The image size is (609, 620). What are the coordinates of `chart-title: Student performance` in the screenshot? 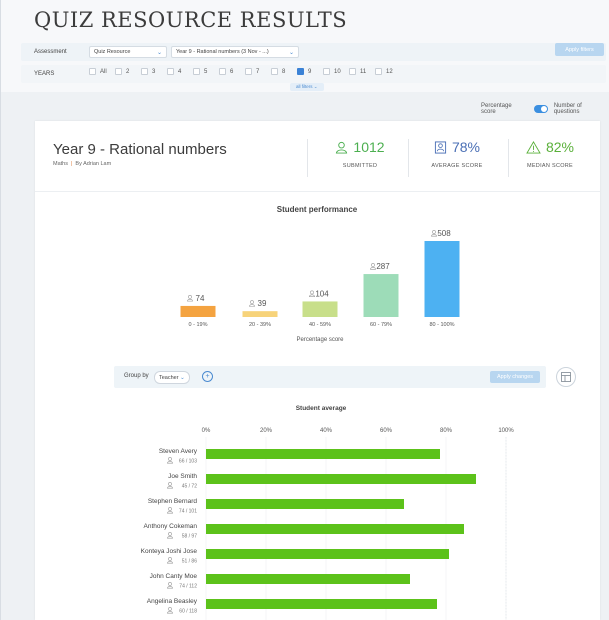 It's located at (317, 209).